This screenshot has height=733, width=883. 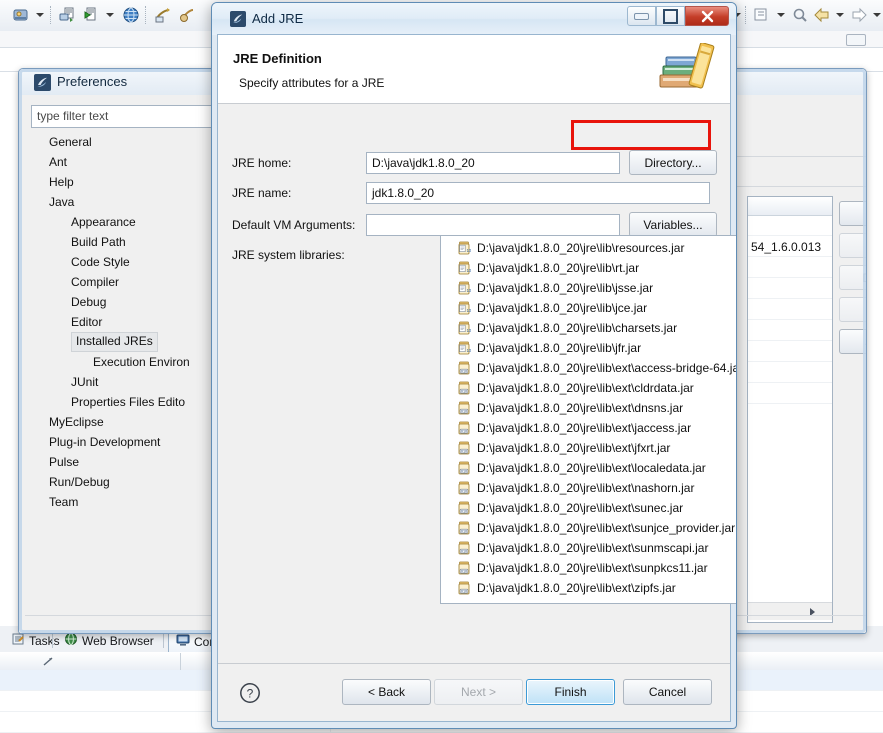 I want to click on tree-item-general: General, so click(x=70, y=142).